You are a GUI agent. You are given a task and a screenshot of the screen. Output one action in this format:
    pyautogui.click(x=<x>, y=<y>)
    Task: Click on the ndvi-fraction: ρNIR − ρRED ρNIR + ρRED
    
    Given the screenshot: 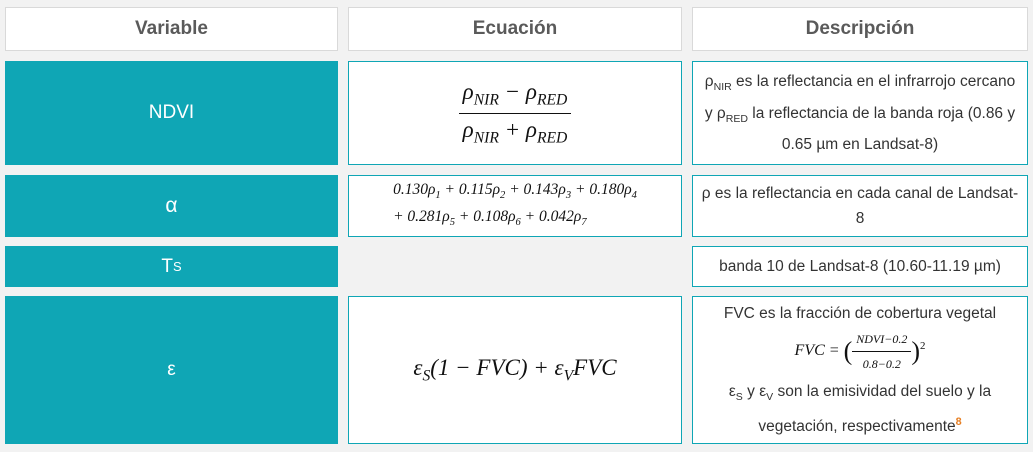 What is the action you would take?
    pyautogui.click(x=515, y=113)
    